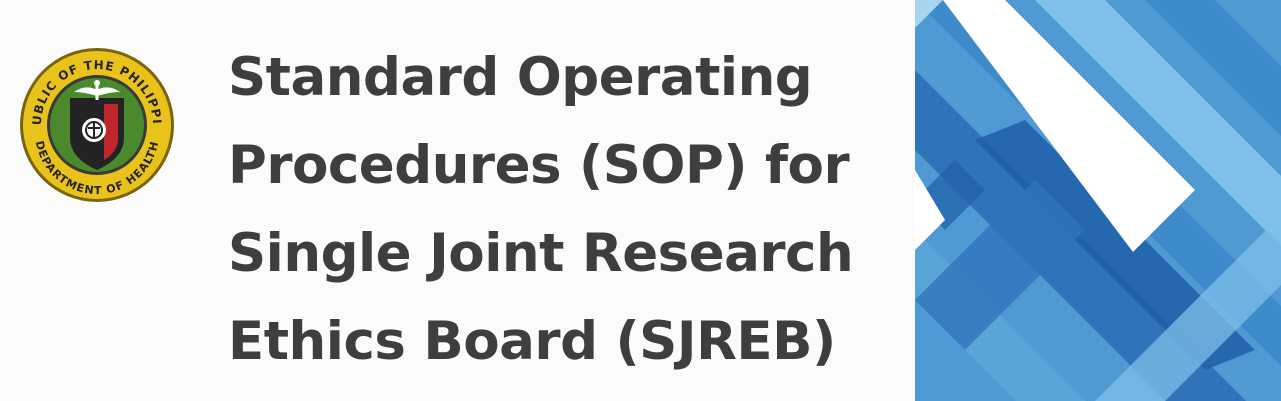 The image size is (1281, 401). Describe the element at coordinates (532, 341) in the screenshot. I see `title-line-4: Ethics Board (SJREB)` at that location.